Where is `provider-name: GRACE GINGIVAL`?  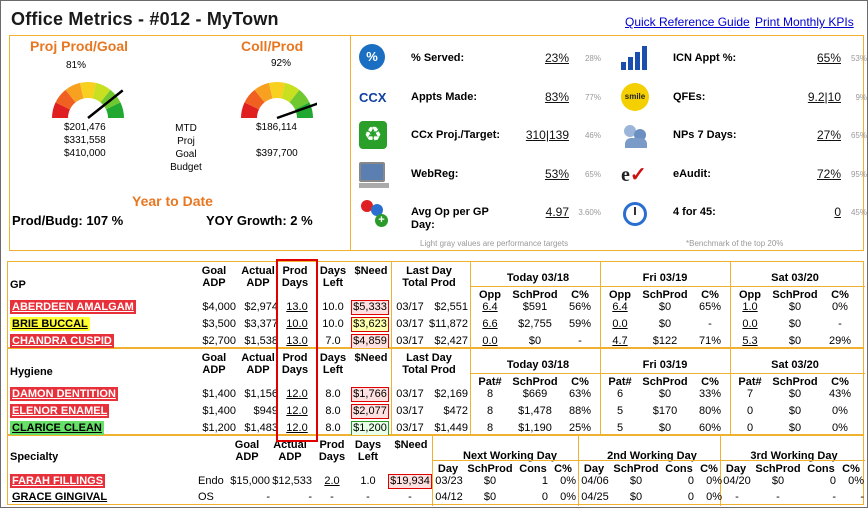 provider-name: GRACE GINGIVAL is located at coordinates (60, 497).